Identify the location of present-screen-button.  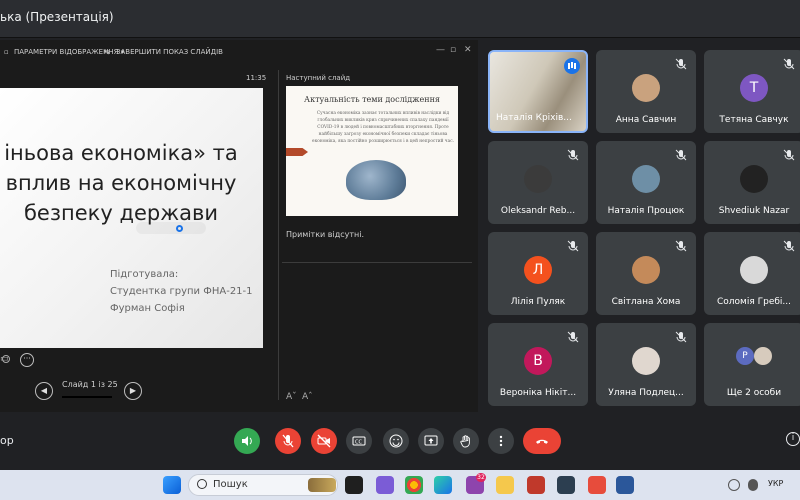
(431, 441).